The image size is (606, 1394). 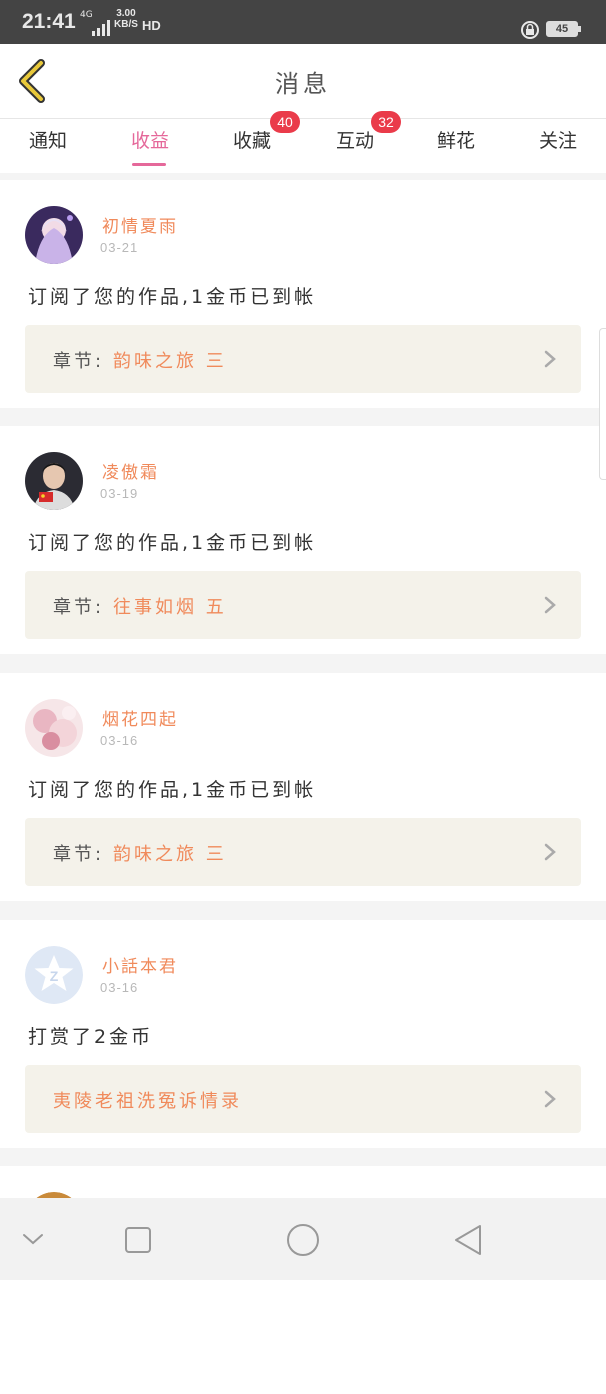 I want to click on message-date: 03-19, so click(x=119, y=493).